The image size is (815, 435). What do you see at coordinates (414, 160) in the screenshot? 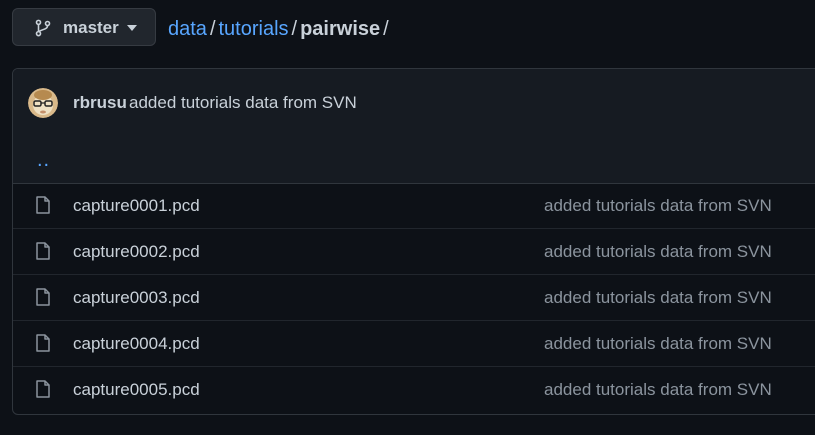
I see `parent-directory-row: ..` at bounding box center [414, 160].